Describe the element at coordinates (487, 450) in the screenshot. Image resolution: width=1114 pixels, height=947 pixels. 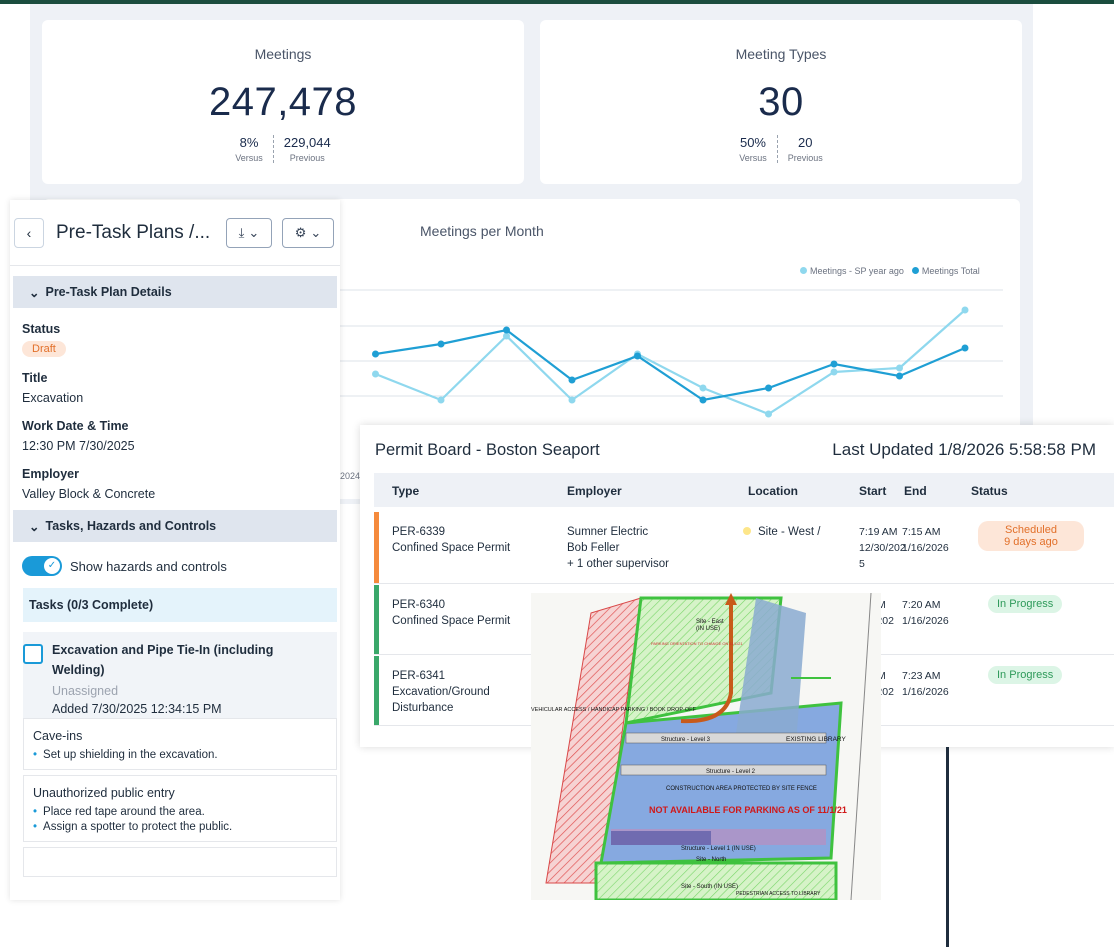
I see `permit-board-title: Permit Board - Boston Seaport` at that location.